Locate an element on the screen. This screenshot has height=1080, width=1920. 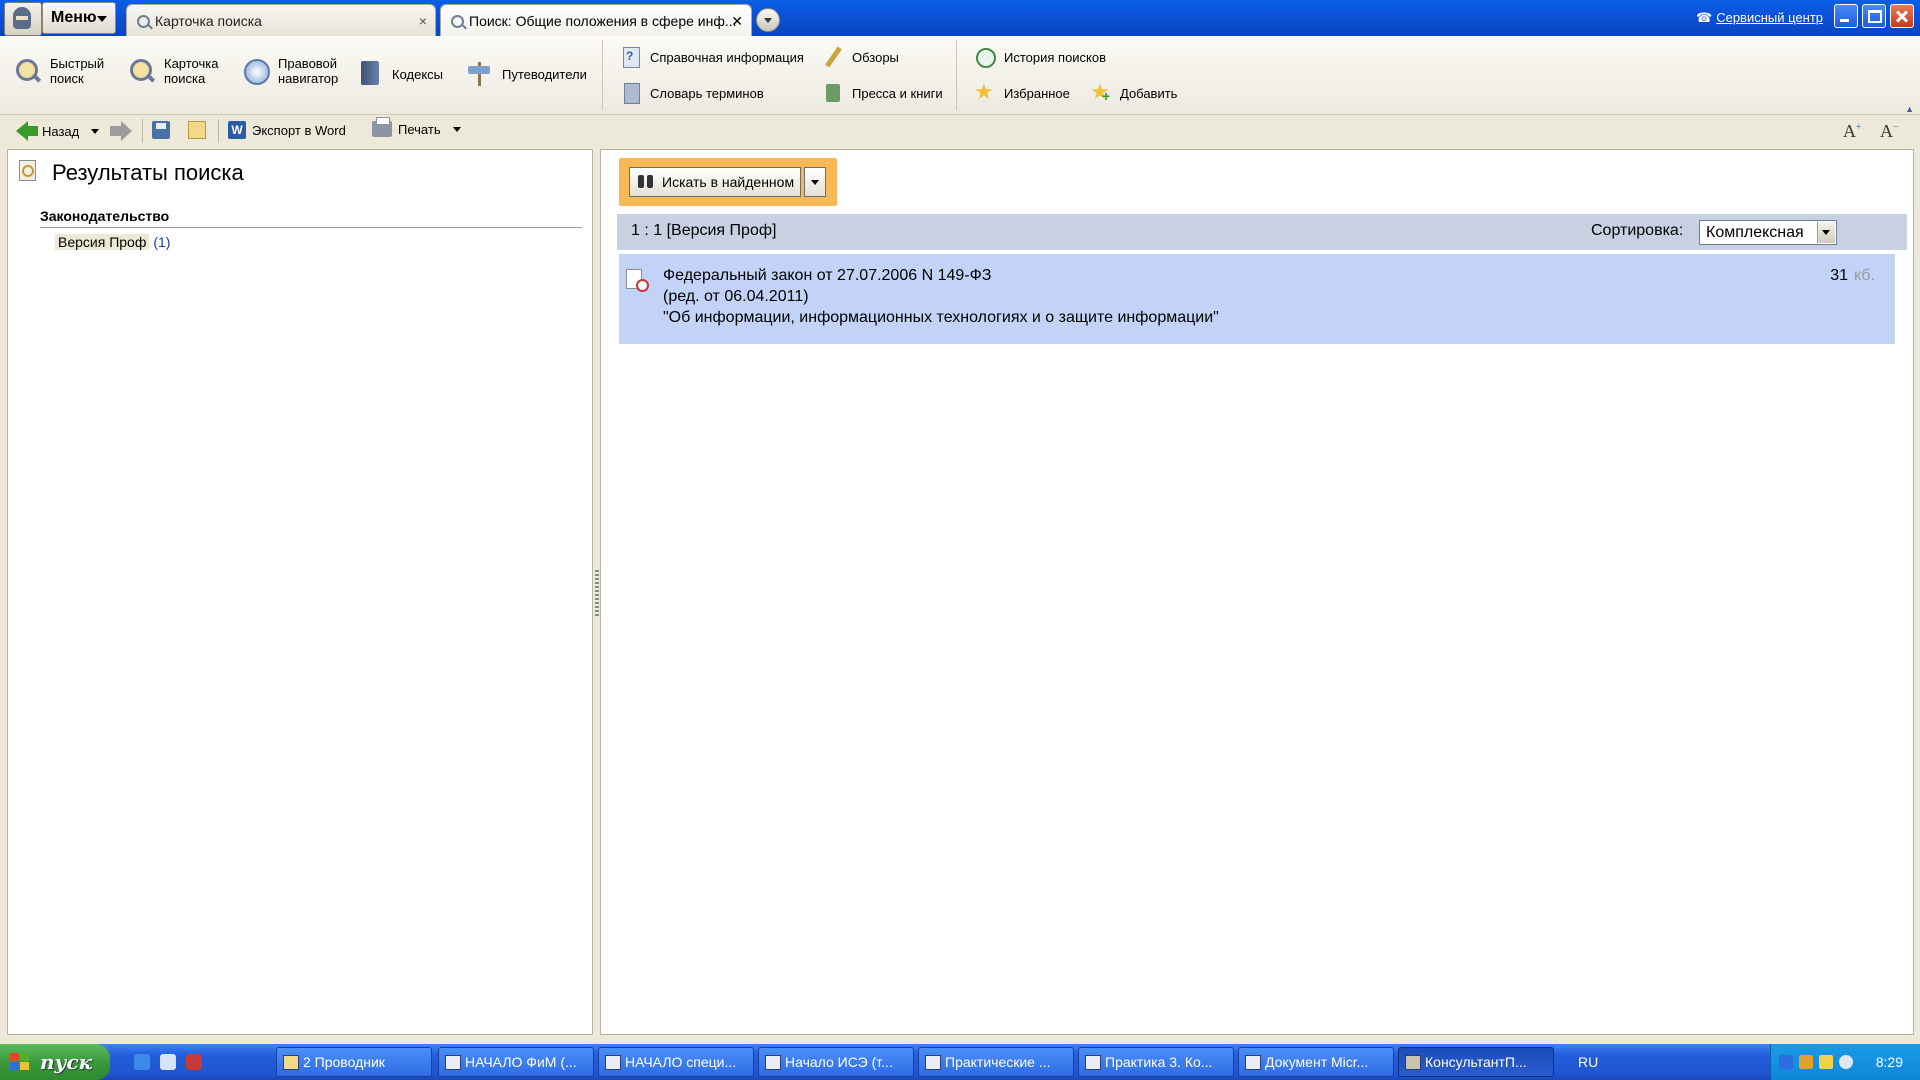
quick-search-button: Быстрый поиск is located at coordinates (59, 71).